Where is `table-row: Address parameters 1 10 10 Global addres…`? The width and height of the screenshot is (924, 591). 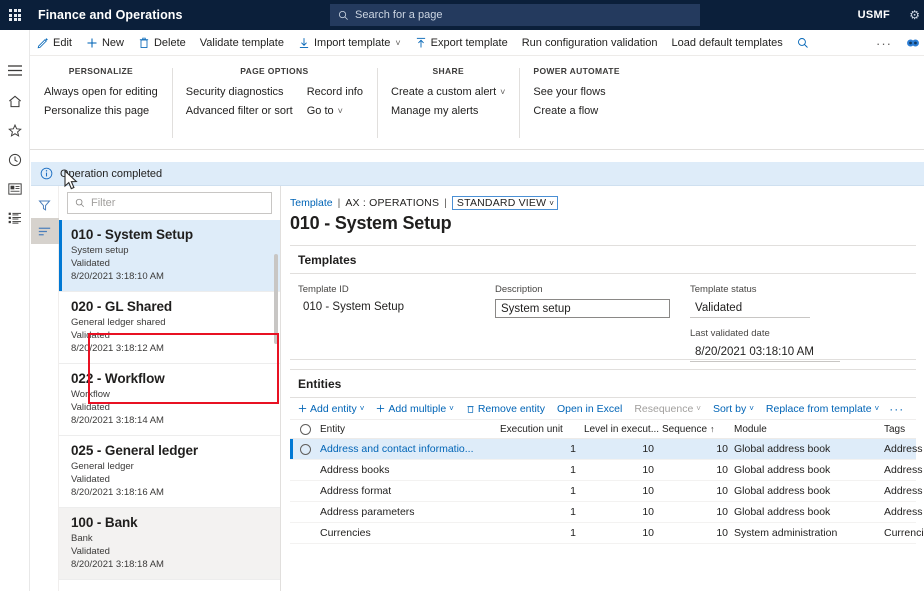 table-row: Address parameters 1 10 10 Global addres… is located at coordinates (607, 512).